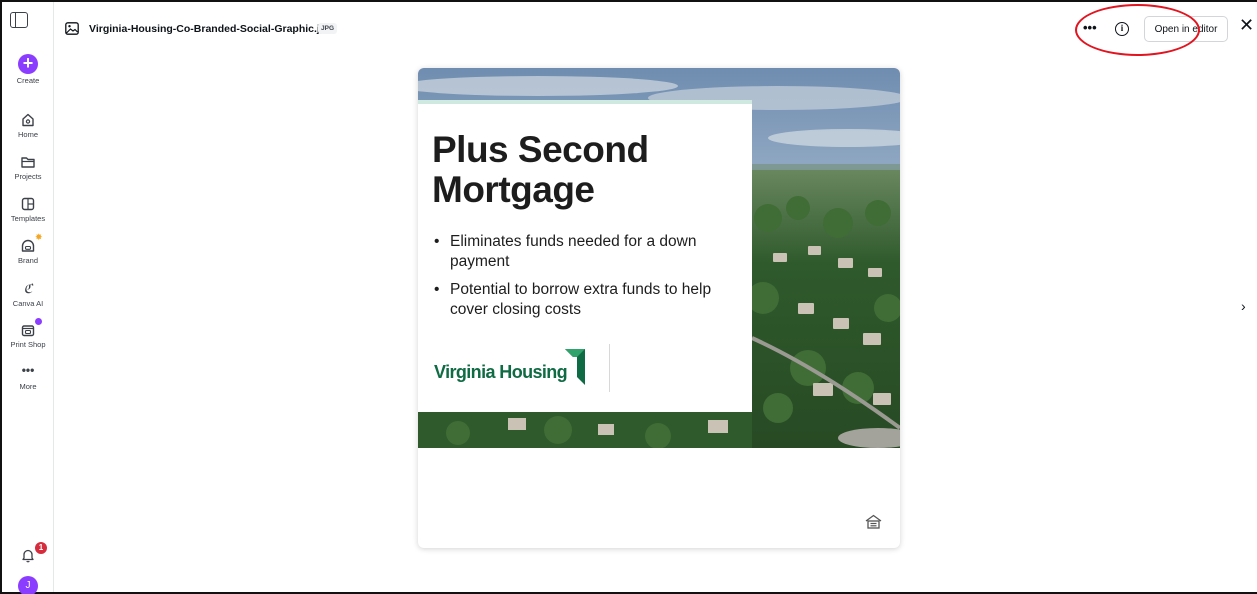  What do you see at coordinates (1246, 25) in the screenshot?
I see `close-icon: ✕` at bounding box center [1246, 25].